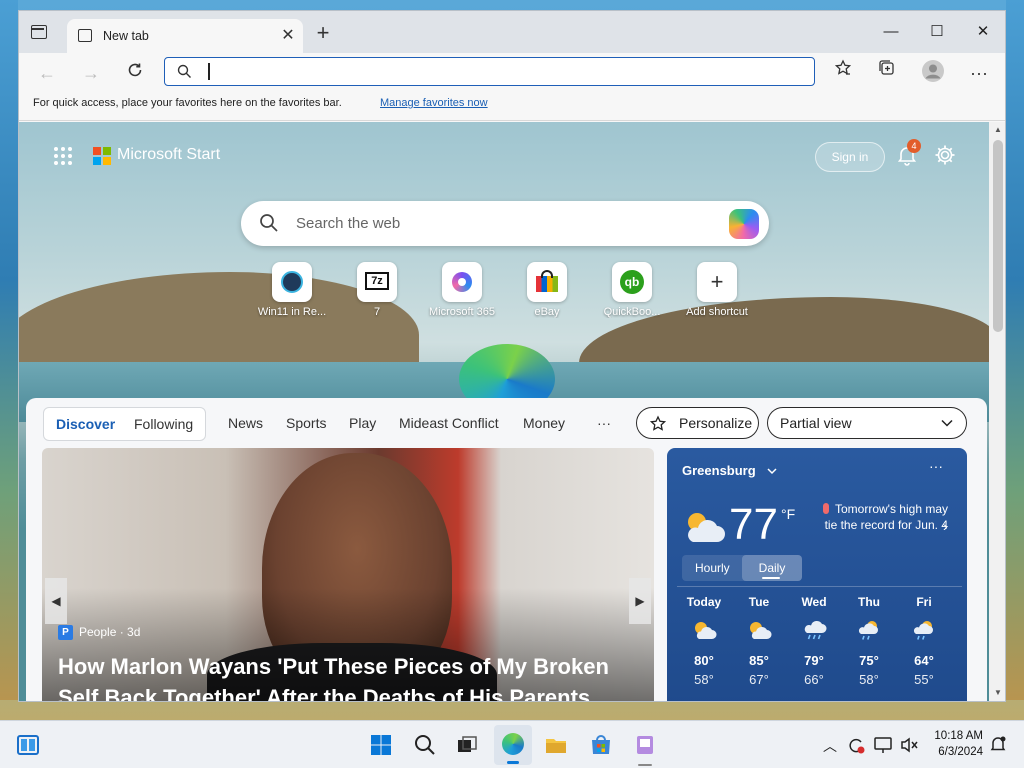 The height and width of the screenshot is (768, 1024). Describe the element at coordinates (645, 745) in the screenshot. I see `notepad-app-icon` at that location.